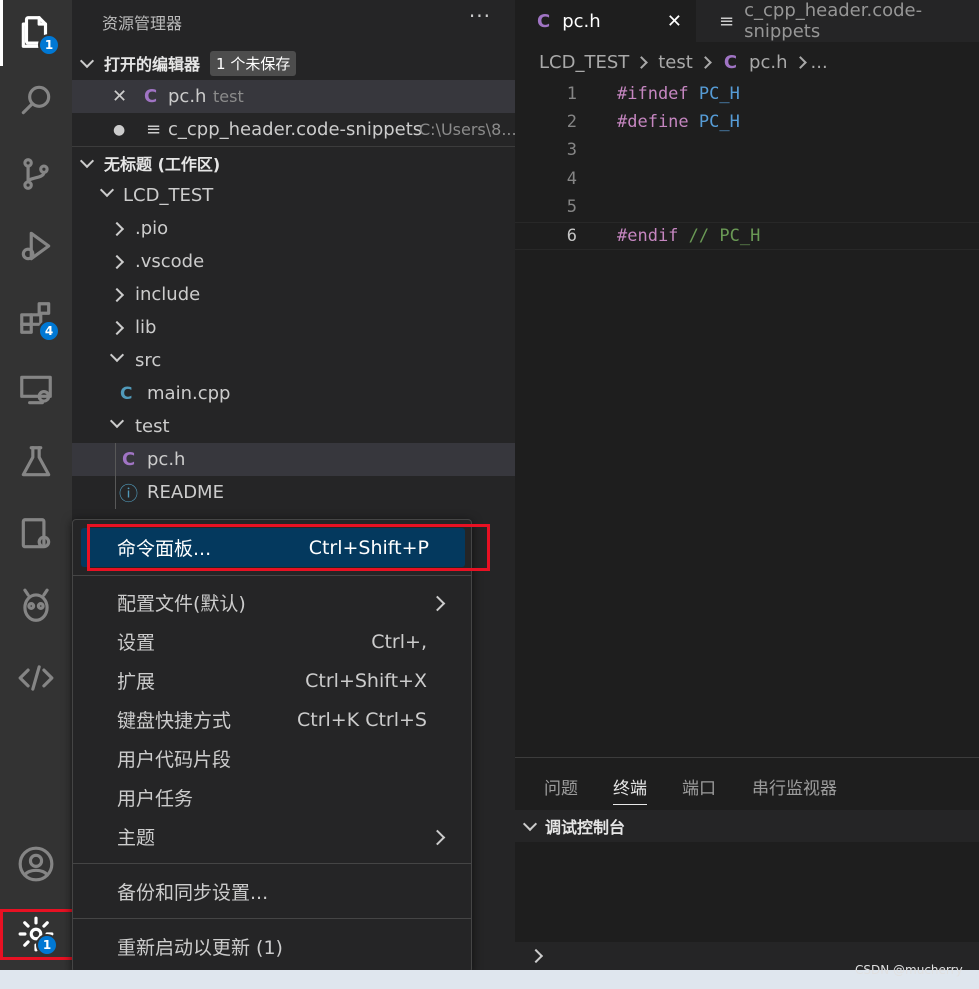  What do you see at coordinates (272, 680) in the screenshot?
I see `menu-item-extensions: 扩展 Ctrl+Shift+X` at bounding box center [272, 680].